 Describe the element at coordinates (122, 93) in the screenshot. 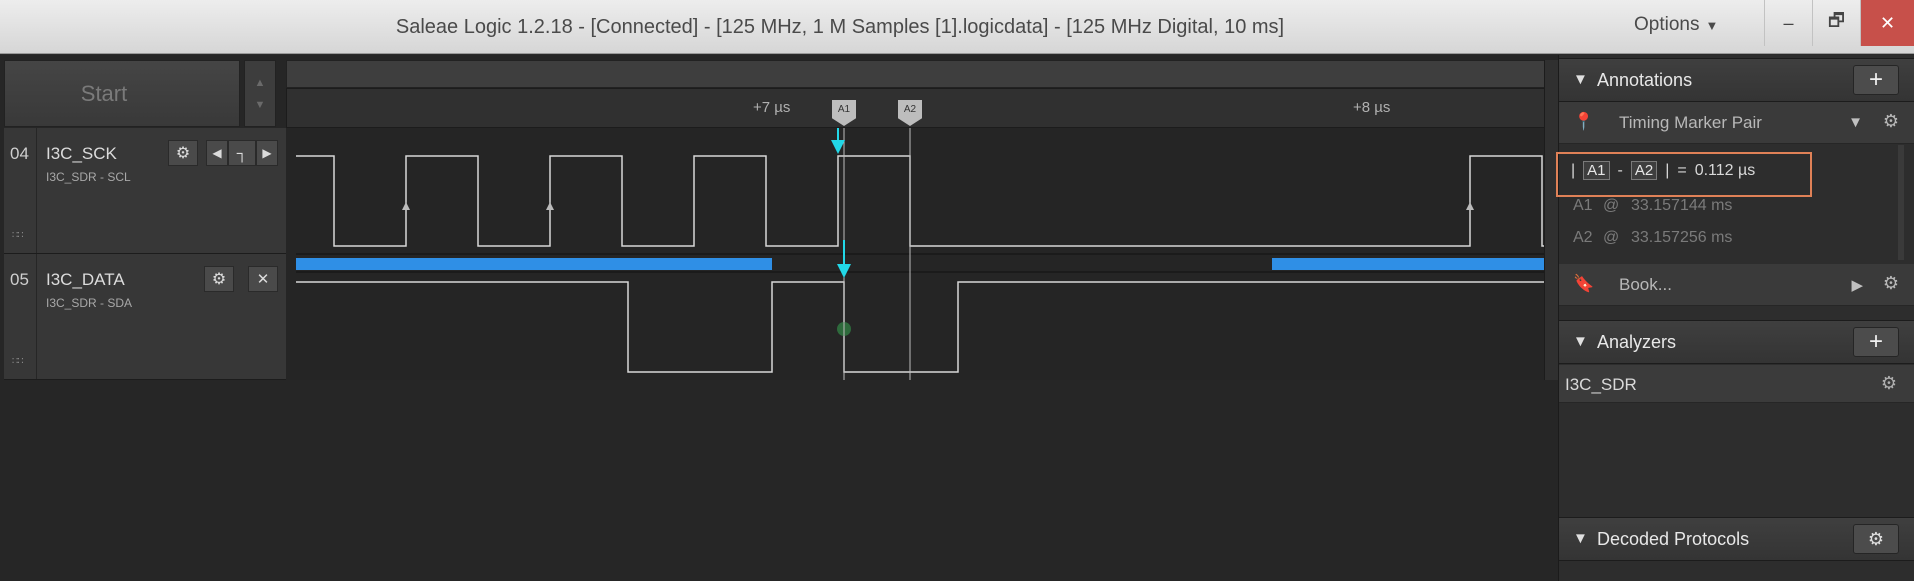

I see `start-button: Start` at that location.